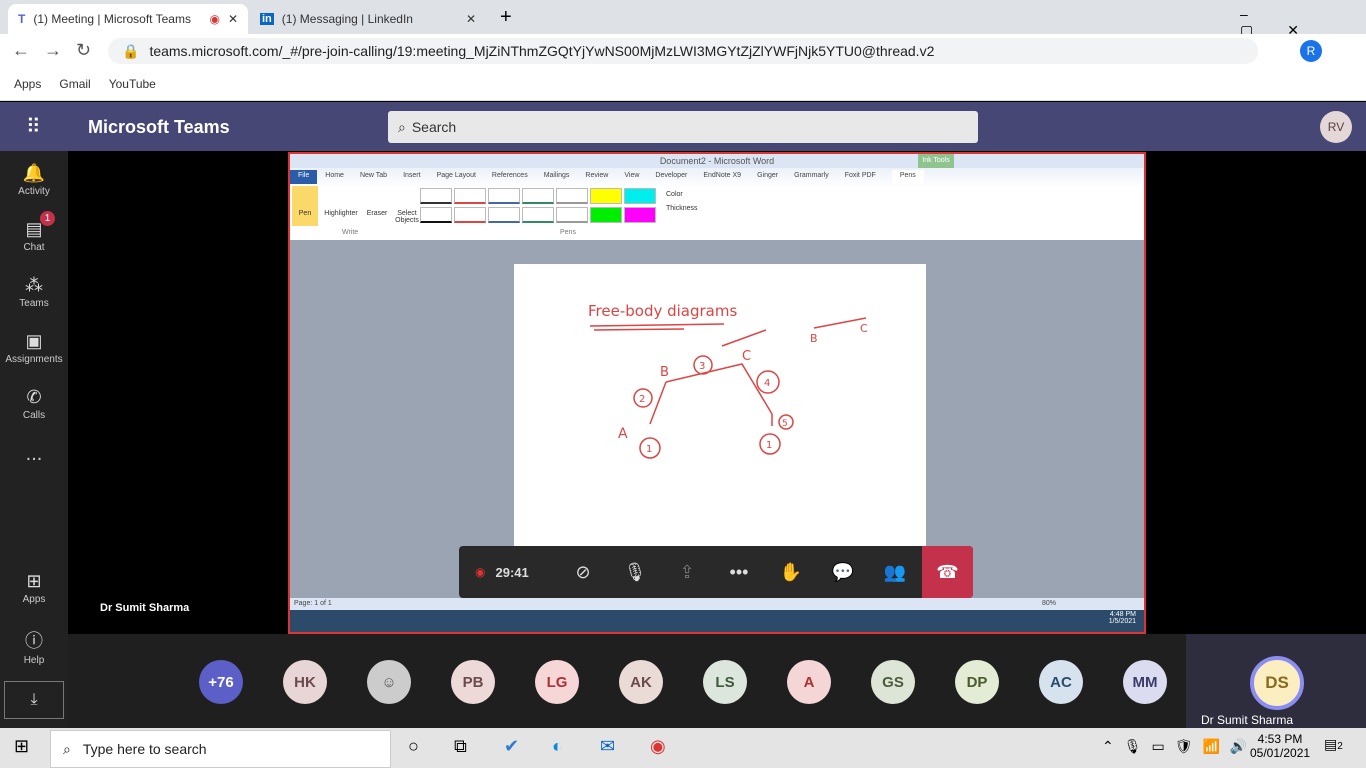 The image size is (1366, 768). I want to click on word-tab: Developer, so click(671, 177).